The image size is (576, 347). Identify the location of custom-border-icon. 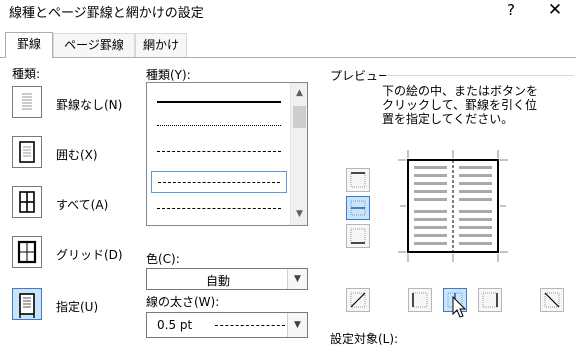
(27, 305).